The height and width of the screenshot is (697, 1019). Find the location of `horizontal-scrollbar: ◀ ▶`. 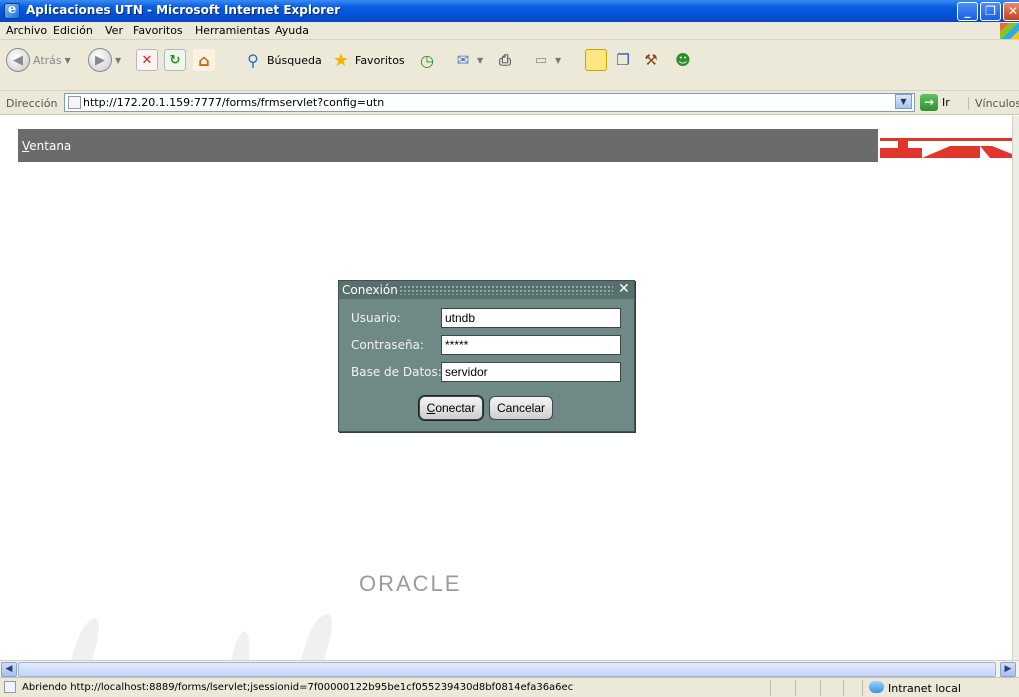

horizontal-scrollbar: ◀ ▶ is located at coordinates (509, 668).